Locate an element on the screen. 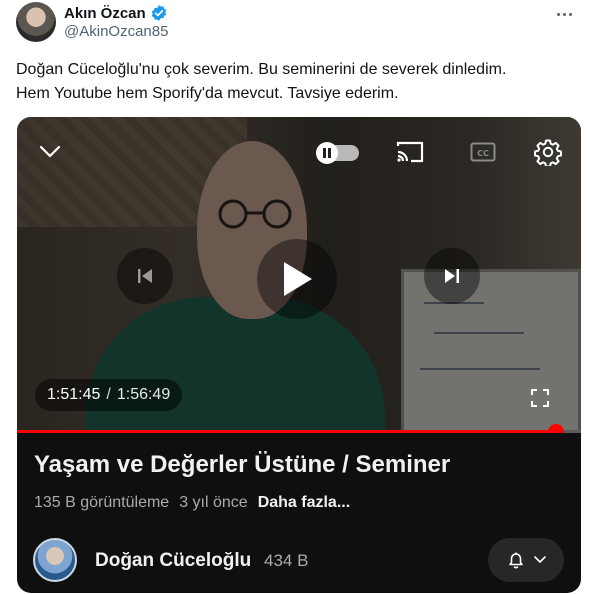 Image resolution: width=590 pixels, height=594 pixels. notification-button is located at coordinates (526, 560).